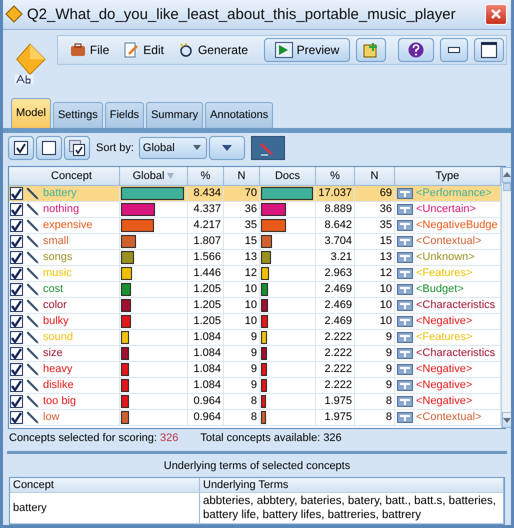 The width and height of the screenshot is (514, 528). What do you see at coordinates (255, 322) in the screenshot?
I see `table-row: bulky 1.205 10 2.469 10 <Negative>` at bounding box center [255, 322].